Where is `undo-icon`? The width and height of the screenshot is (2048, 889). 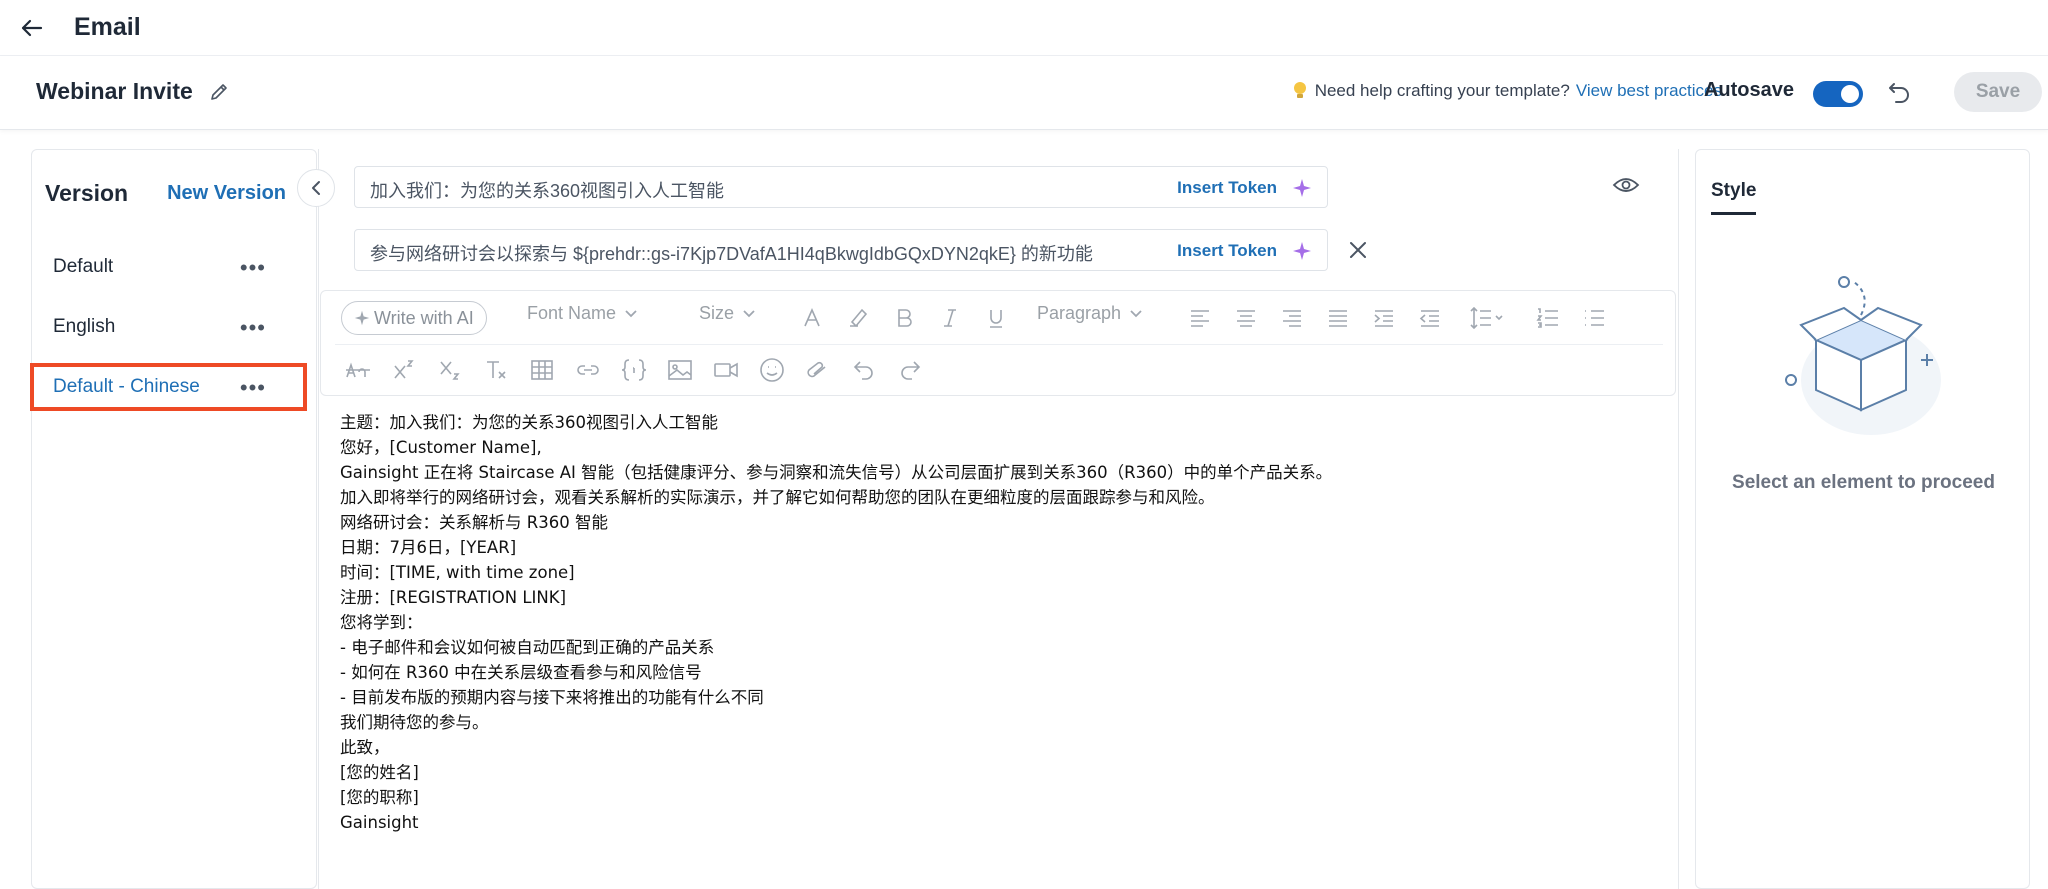 undo-icon is located at coordinates (864, 370).